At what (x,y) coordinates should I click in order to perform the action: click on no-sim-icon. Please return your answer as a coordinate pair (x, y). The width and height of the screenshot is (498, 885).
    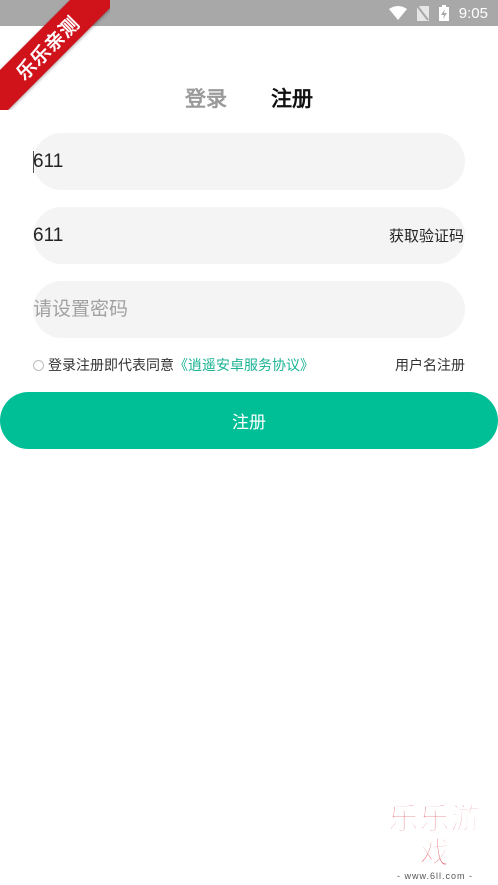
    Looking at the image, I should click on (422, 13).